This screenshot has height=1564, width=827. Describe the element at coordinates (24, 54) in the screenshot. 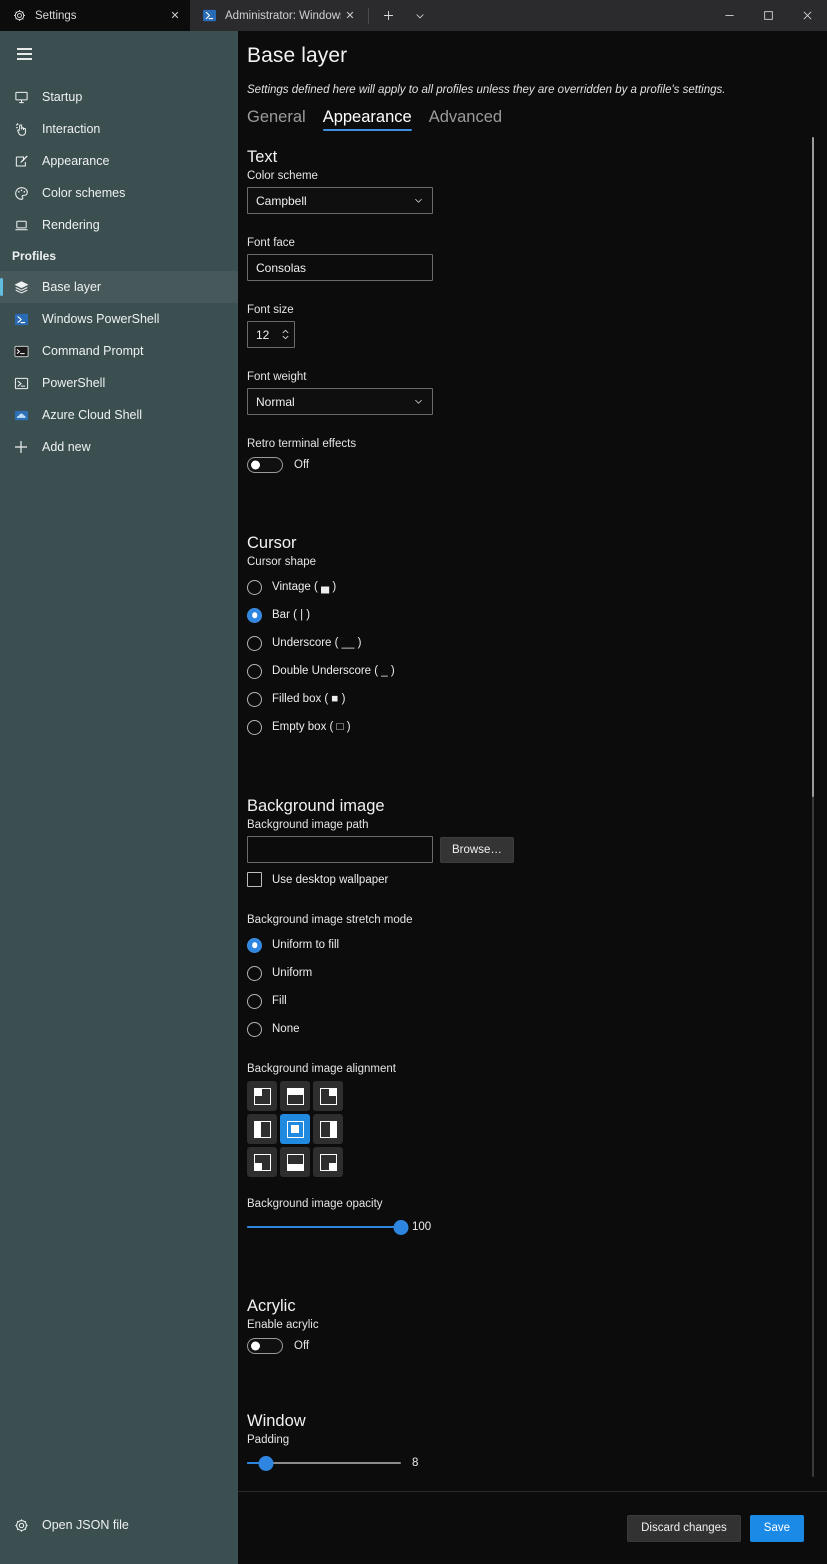

I see `navigation-menu-button` at that location.